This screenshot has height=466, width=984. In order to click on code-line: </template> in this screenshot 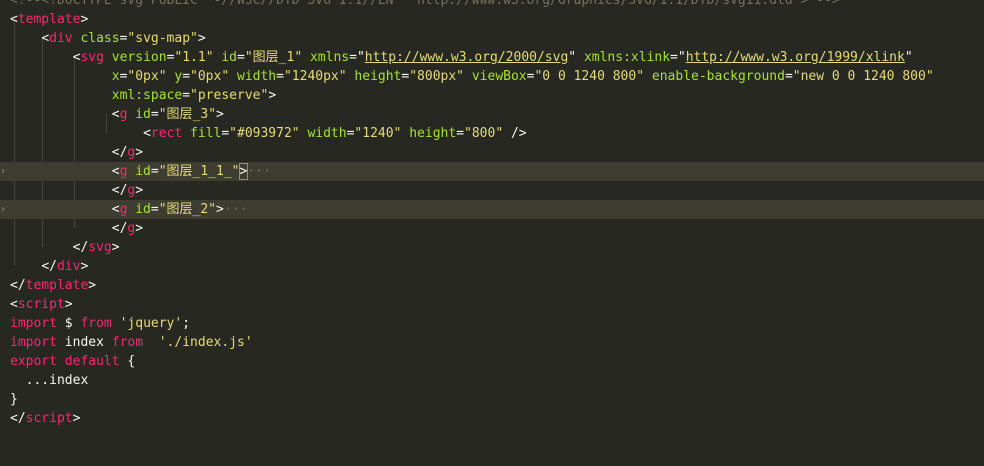, I will do `click(492, 285)`.